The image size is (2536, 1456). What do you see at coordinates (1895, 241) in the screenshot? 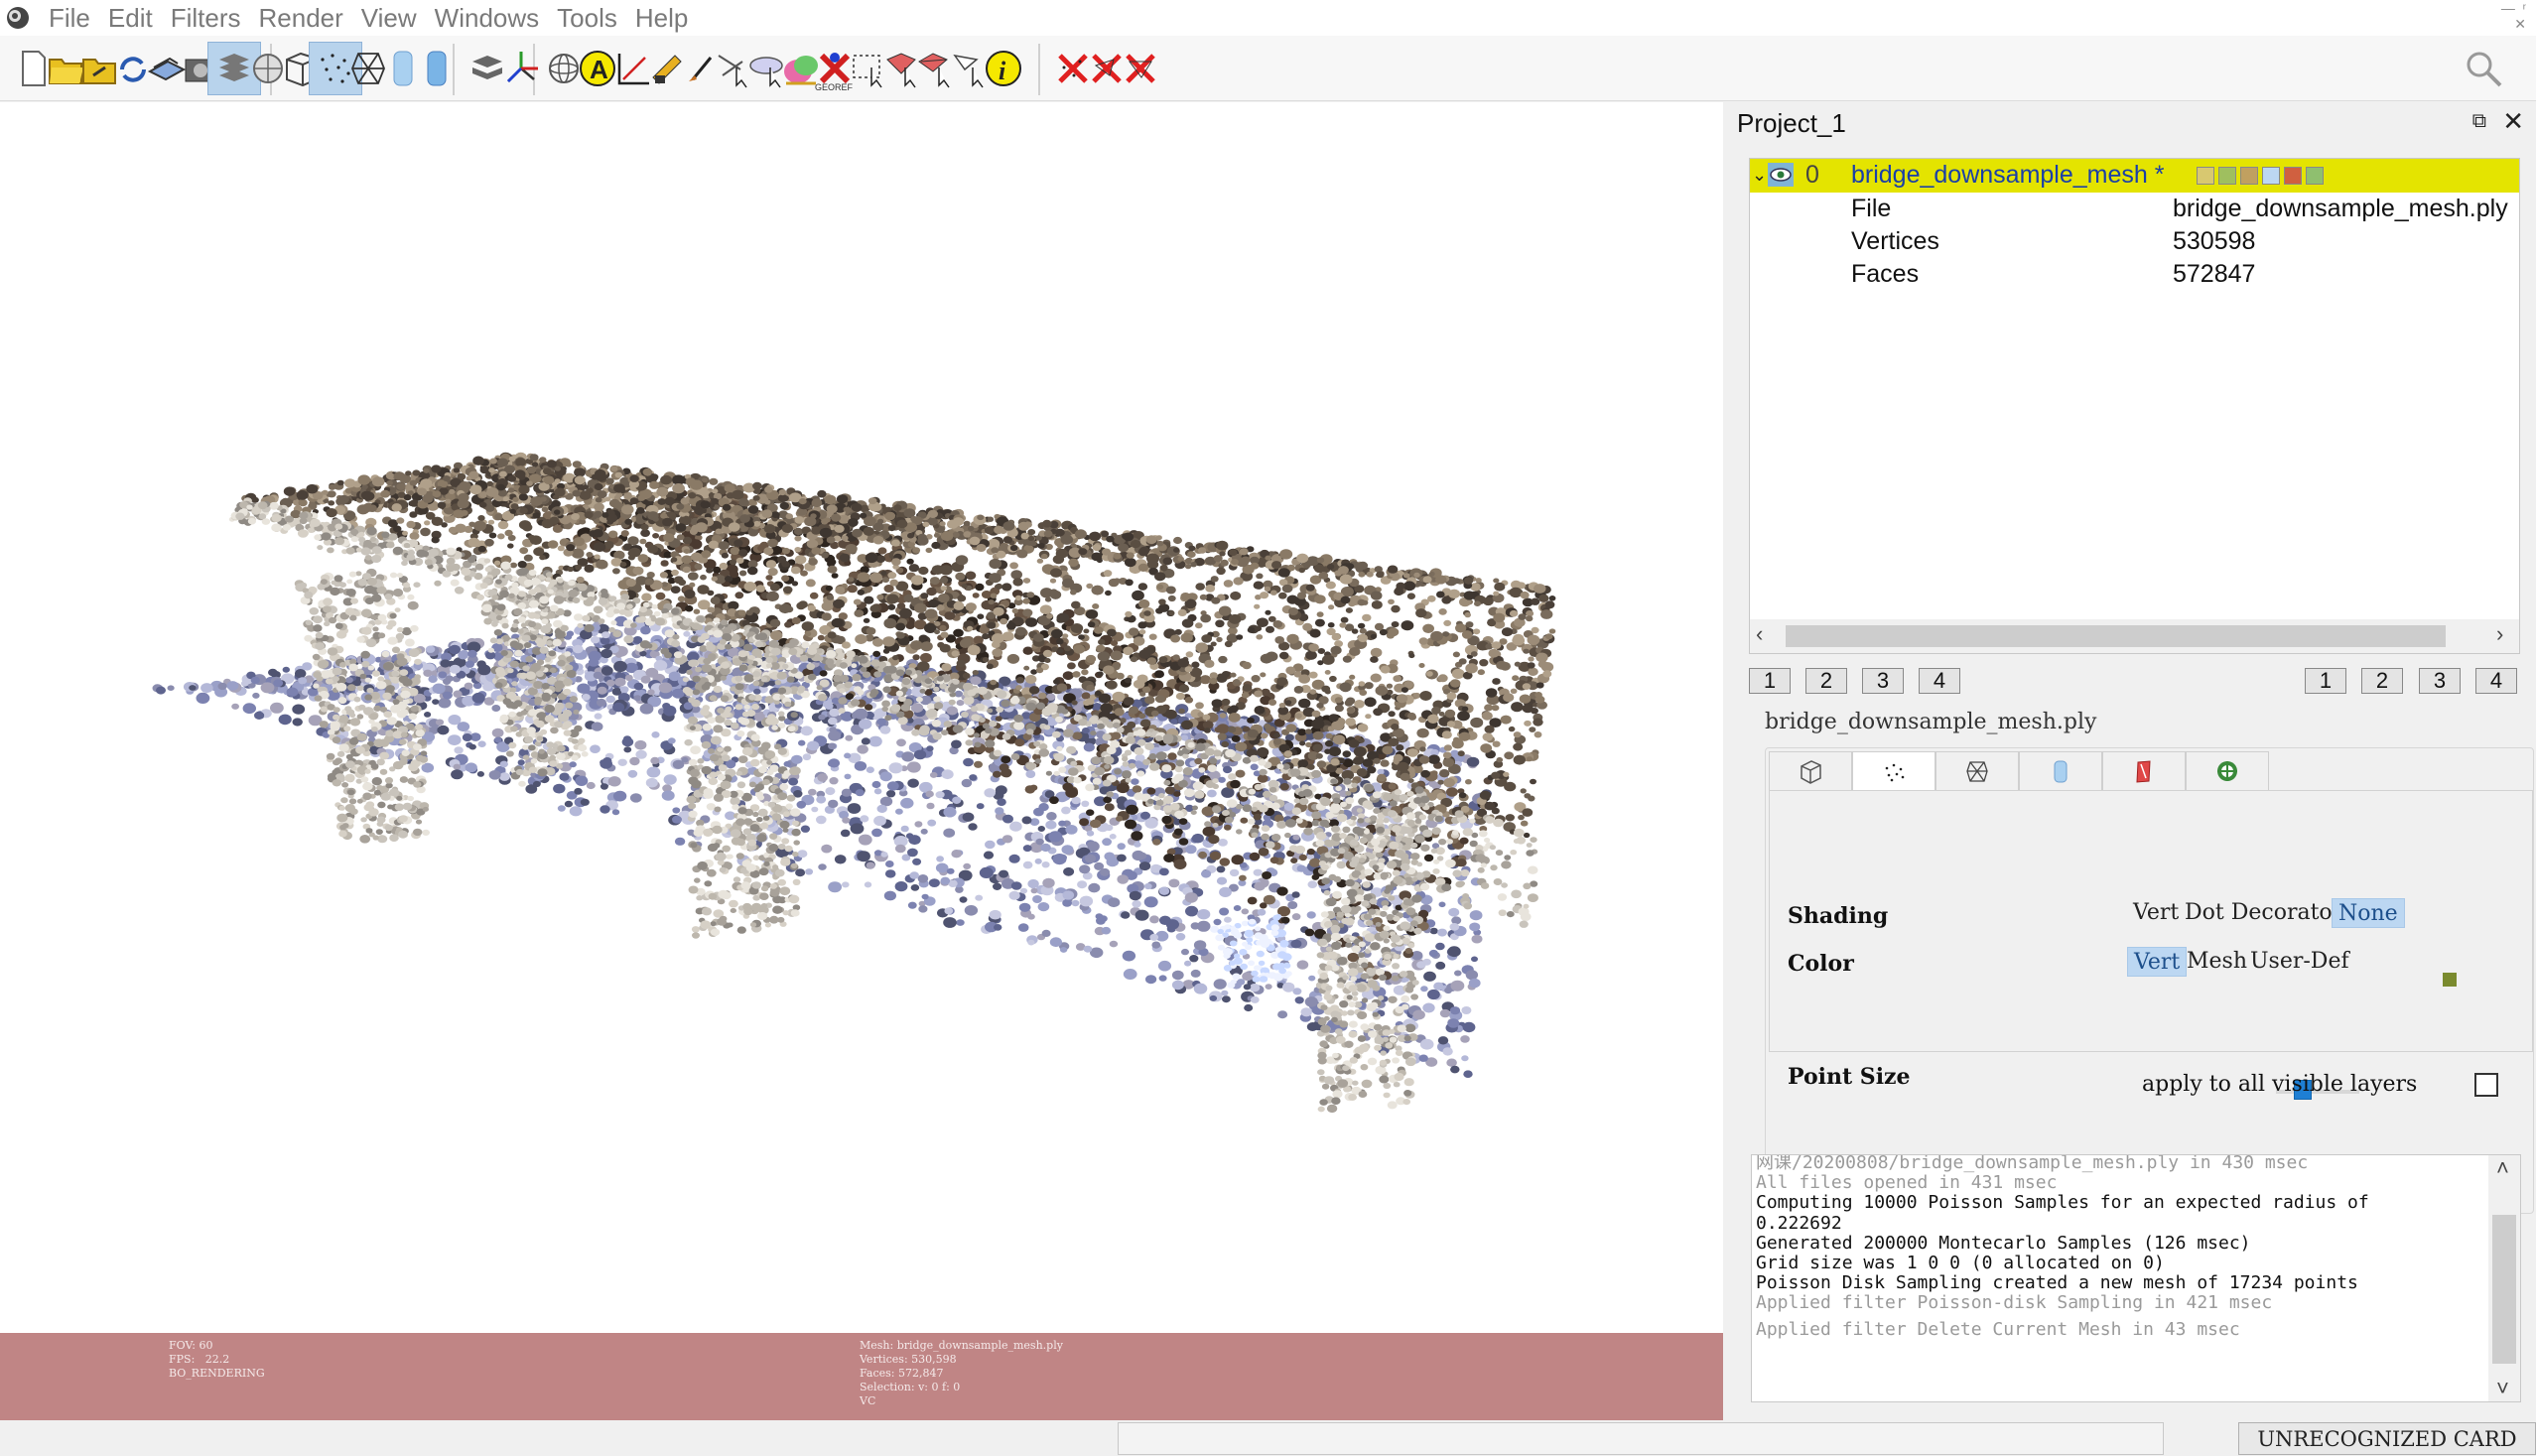
I see `layer-prop-key: Vertices` at bounding box center [1895, 241].